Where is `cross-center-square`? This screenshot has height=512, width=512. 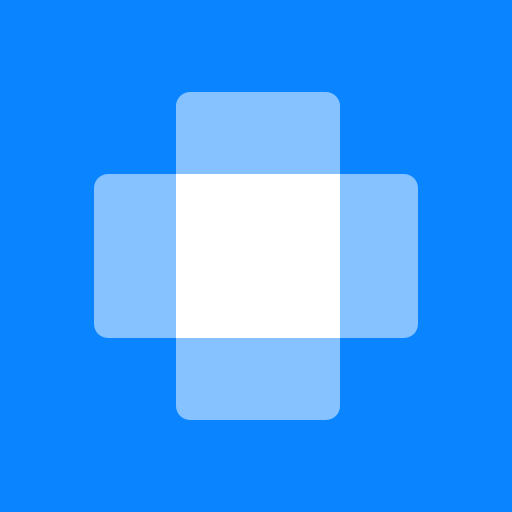 cross-center-square is located at coordinates (258, 256).